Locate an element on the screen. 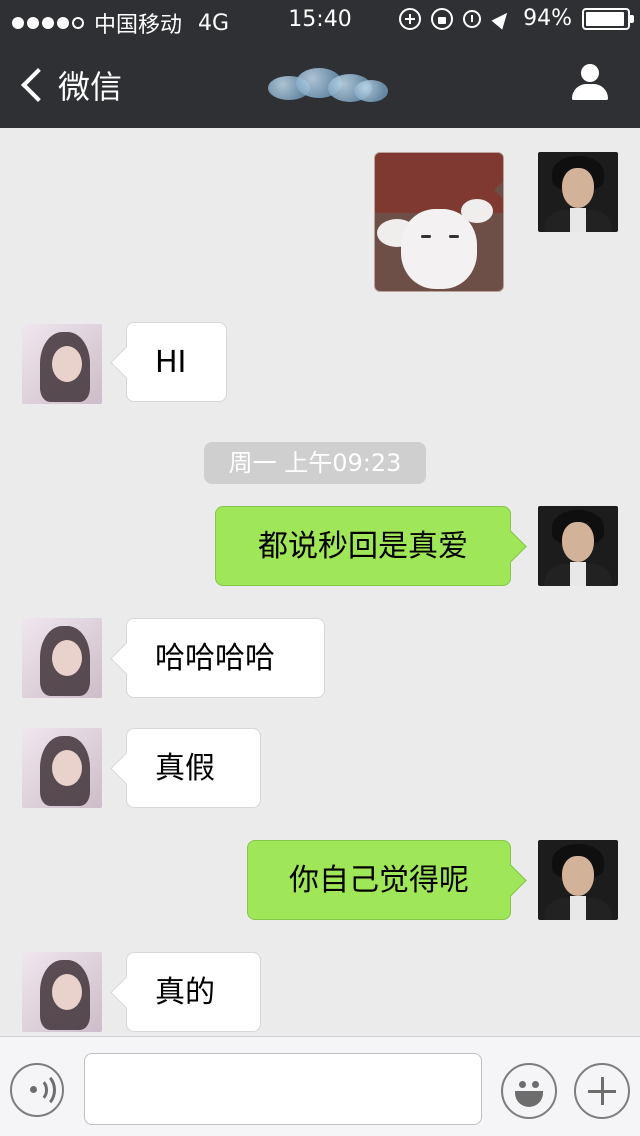 The height and width of the screenshot is (1136, 640). back-button: 微信 is located at coordinates (70, 85).